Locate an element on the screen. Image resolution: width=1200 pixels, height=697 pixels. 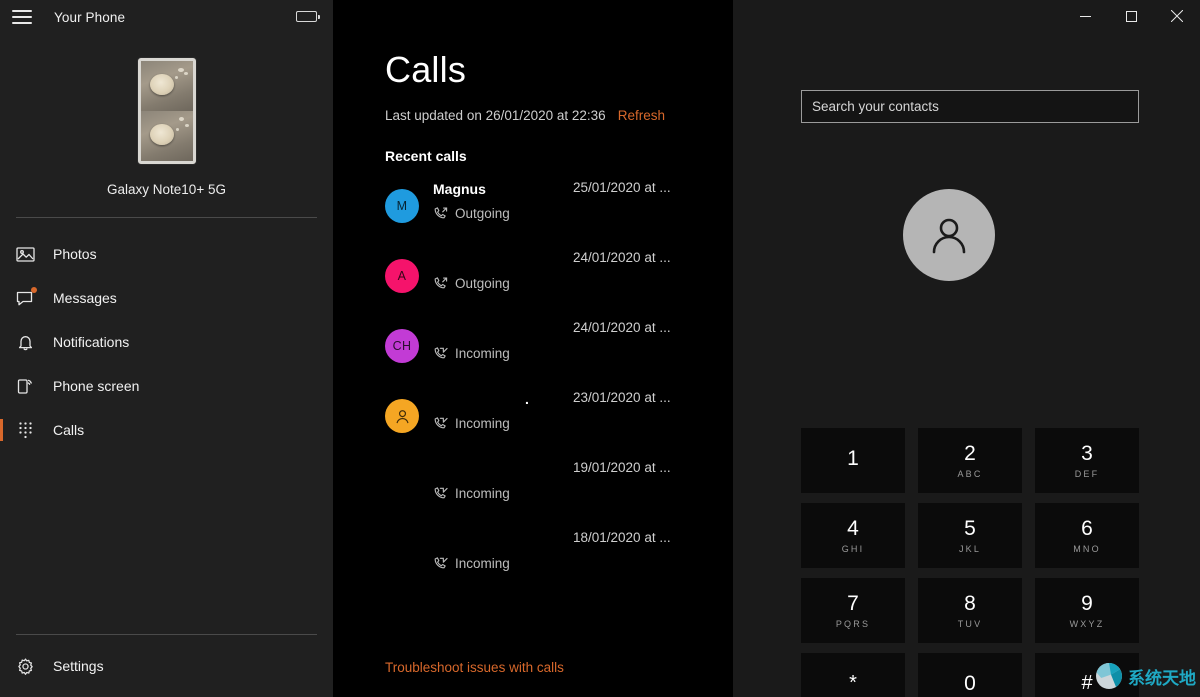
dial-key-digit: 6 is located at coordinates (1087, 528).